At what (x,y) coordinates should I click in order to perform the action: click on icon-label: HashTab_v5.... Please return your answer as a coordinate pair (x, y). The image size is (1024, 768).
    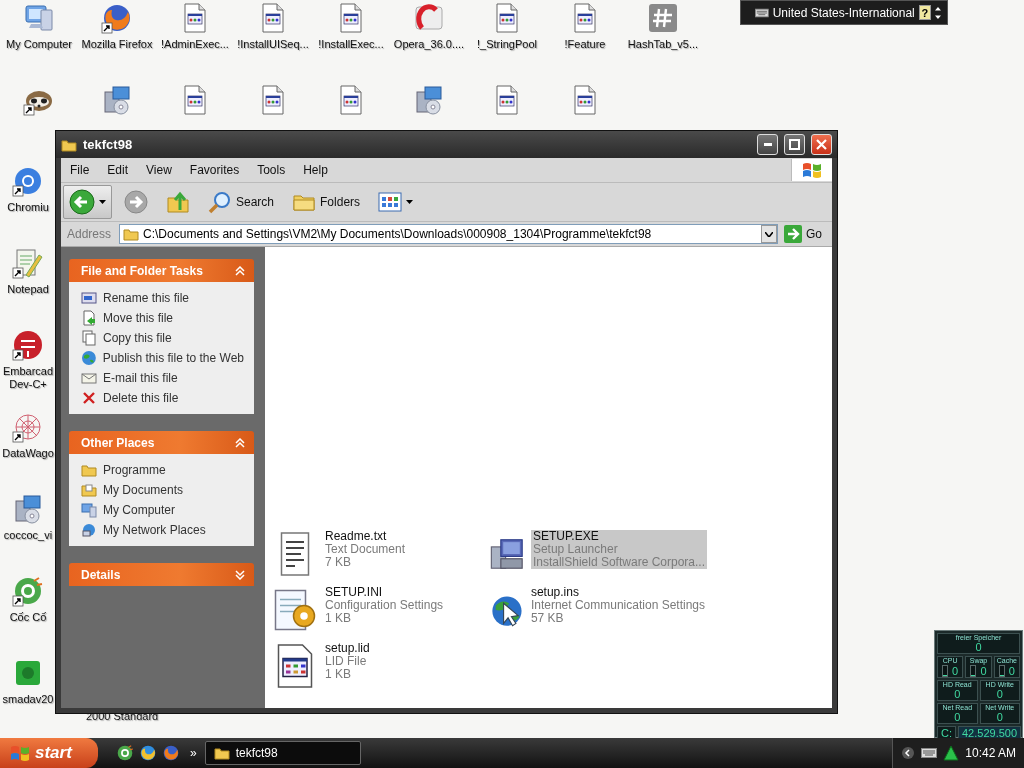
    Looking at the image, I should click on (663, 44).